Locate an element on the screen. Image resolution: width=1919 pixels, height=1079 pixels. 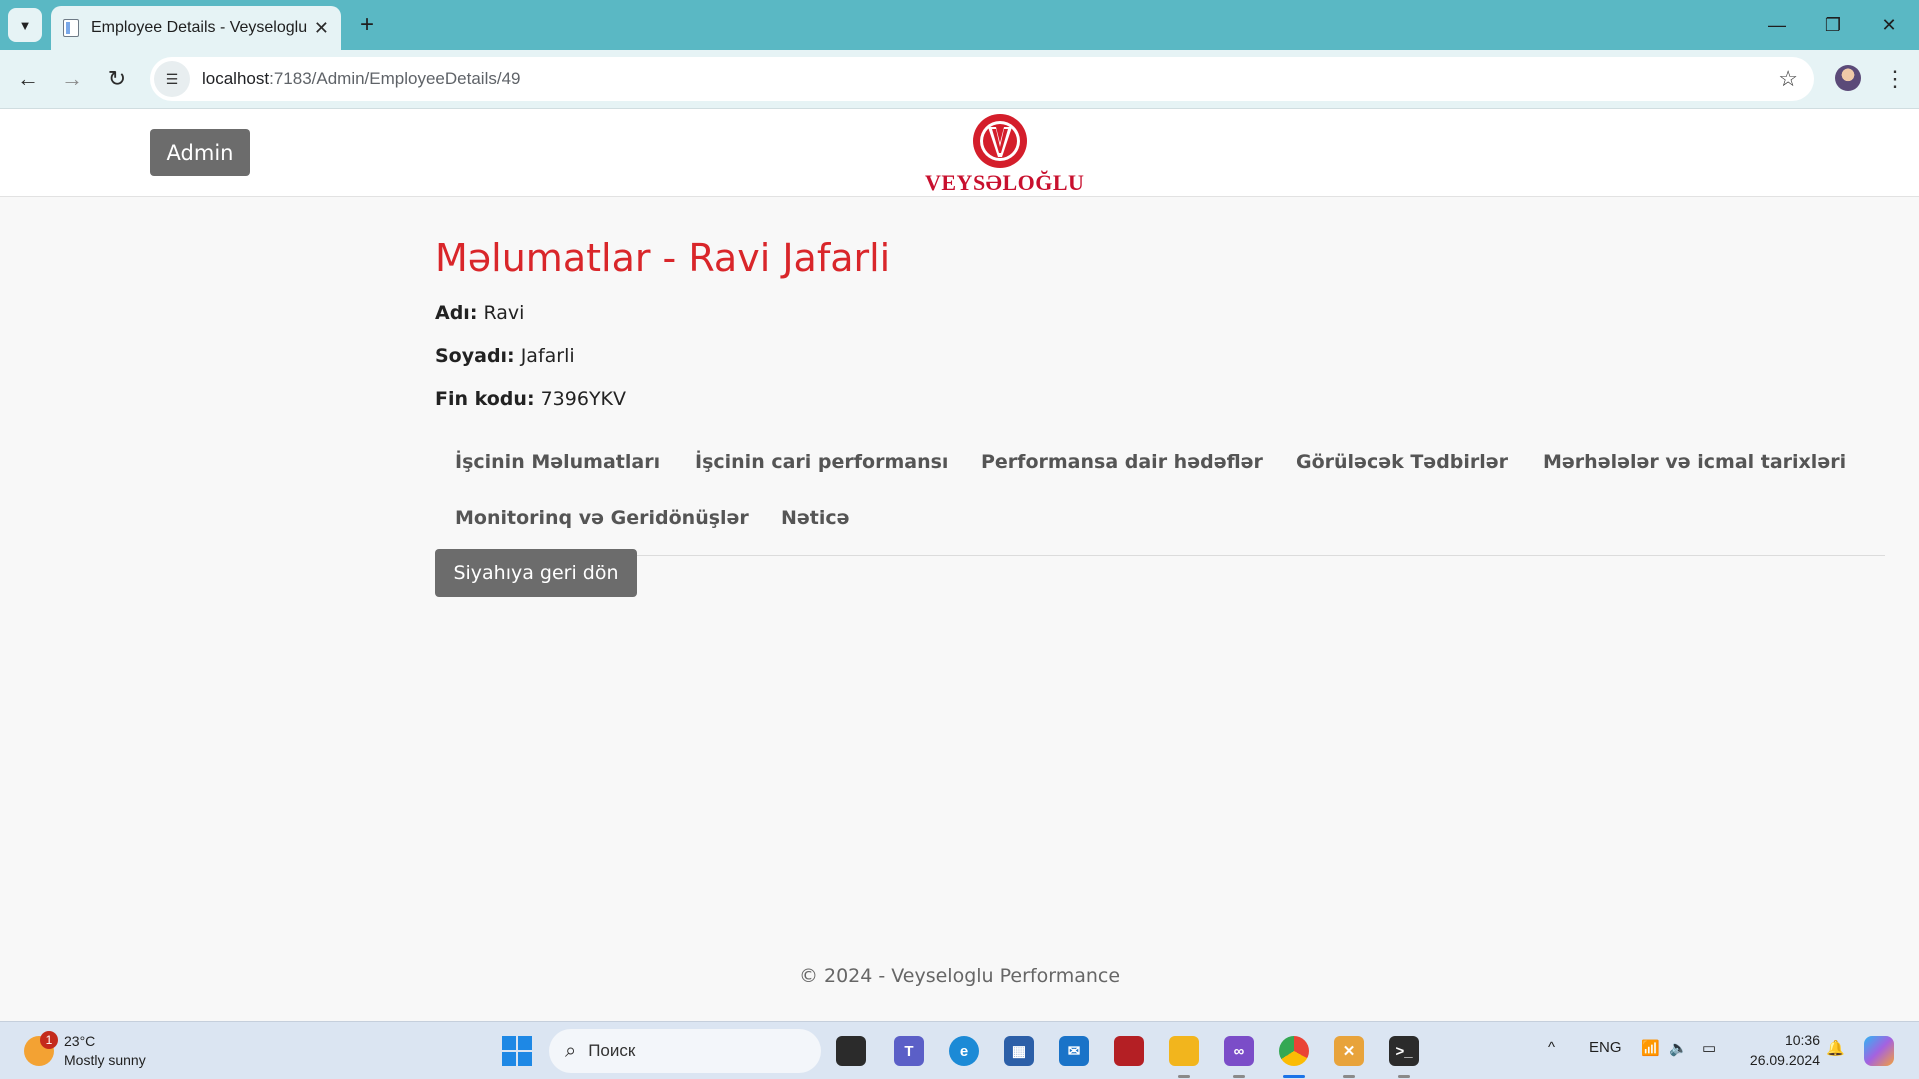
tools-running-indicator is located at coordinates (1349, 1076).